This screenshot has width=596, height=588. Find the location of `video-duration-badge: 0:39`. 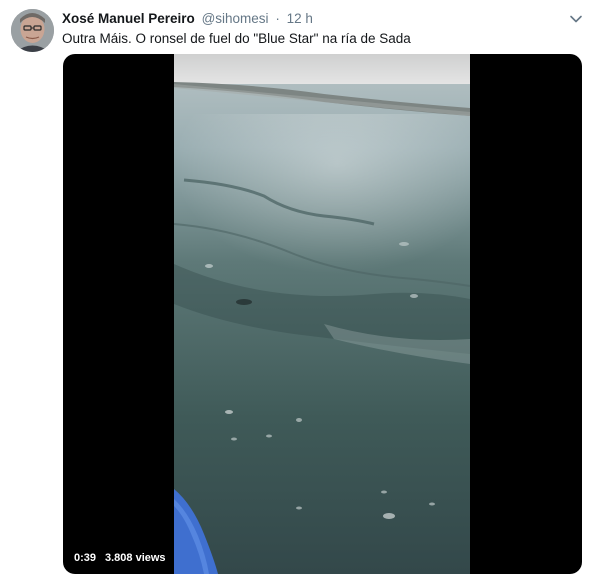

video-duration-badge: 0:39 is located at coordinates (85, 558).